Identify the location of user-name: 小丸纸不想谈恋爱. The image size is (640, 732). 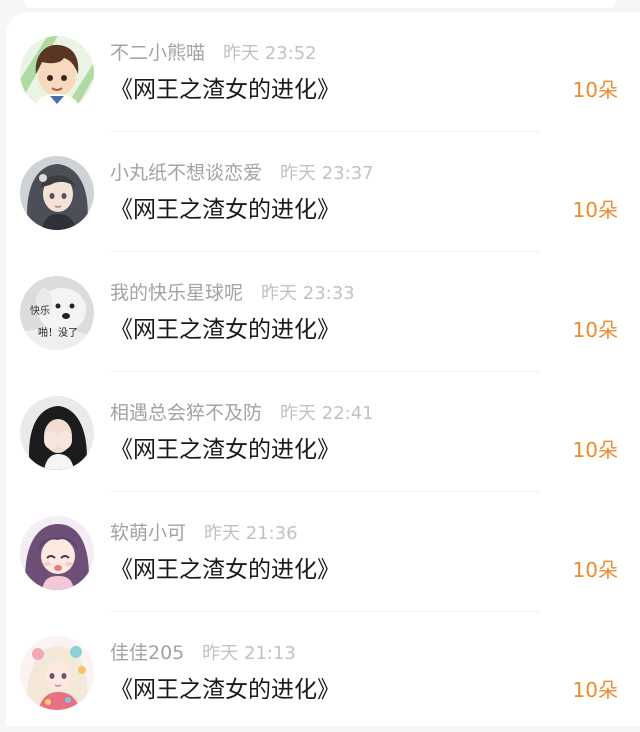
(186, 173).